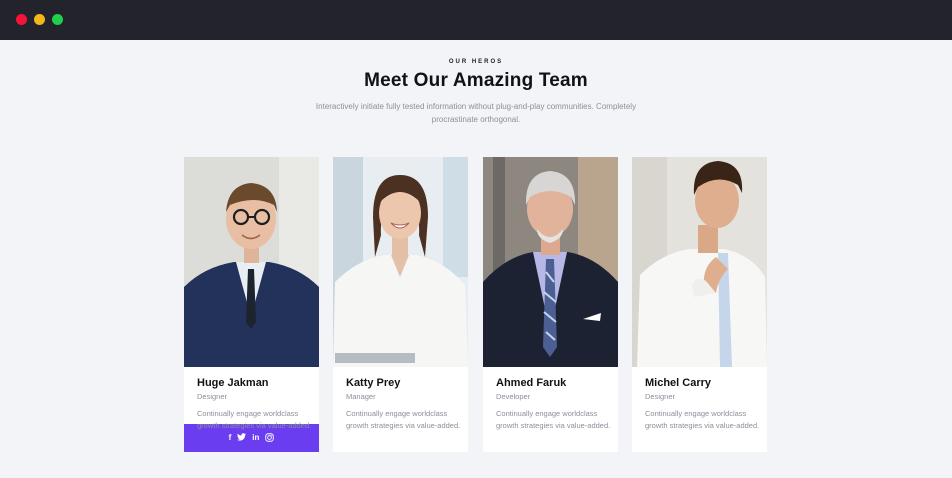  What do you see at coordinates (476, 20) in the screenshot?
I see `window-titlebar` at bounding box center [476, 20].